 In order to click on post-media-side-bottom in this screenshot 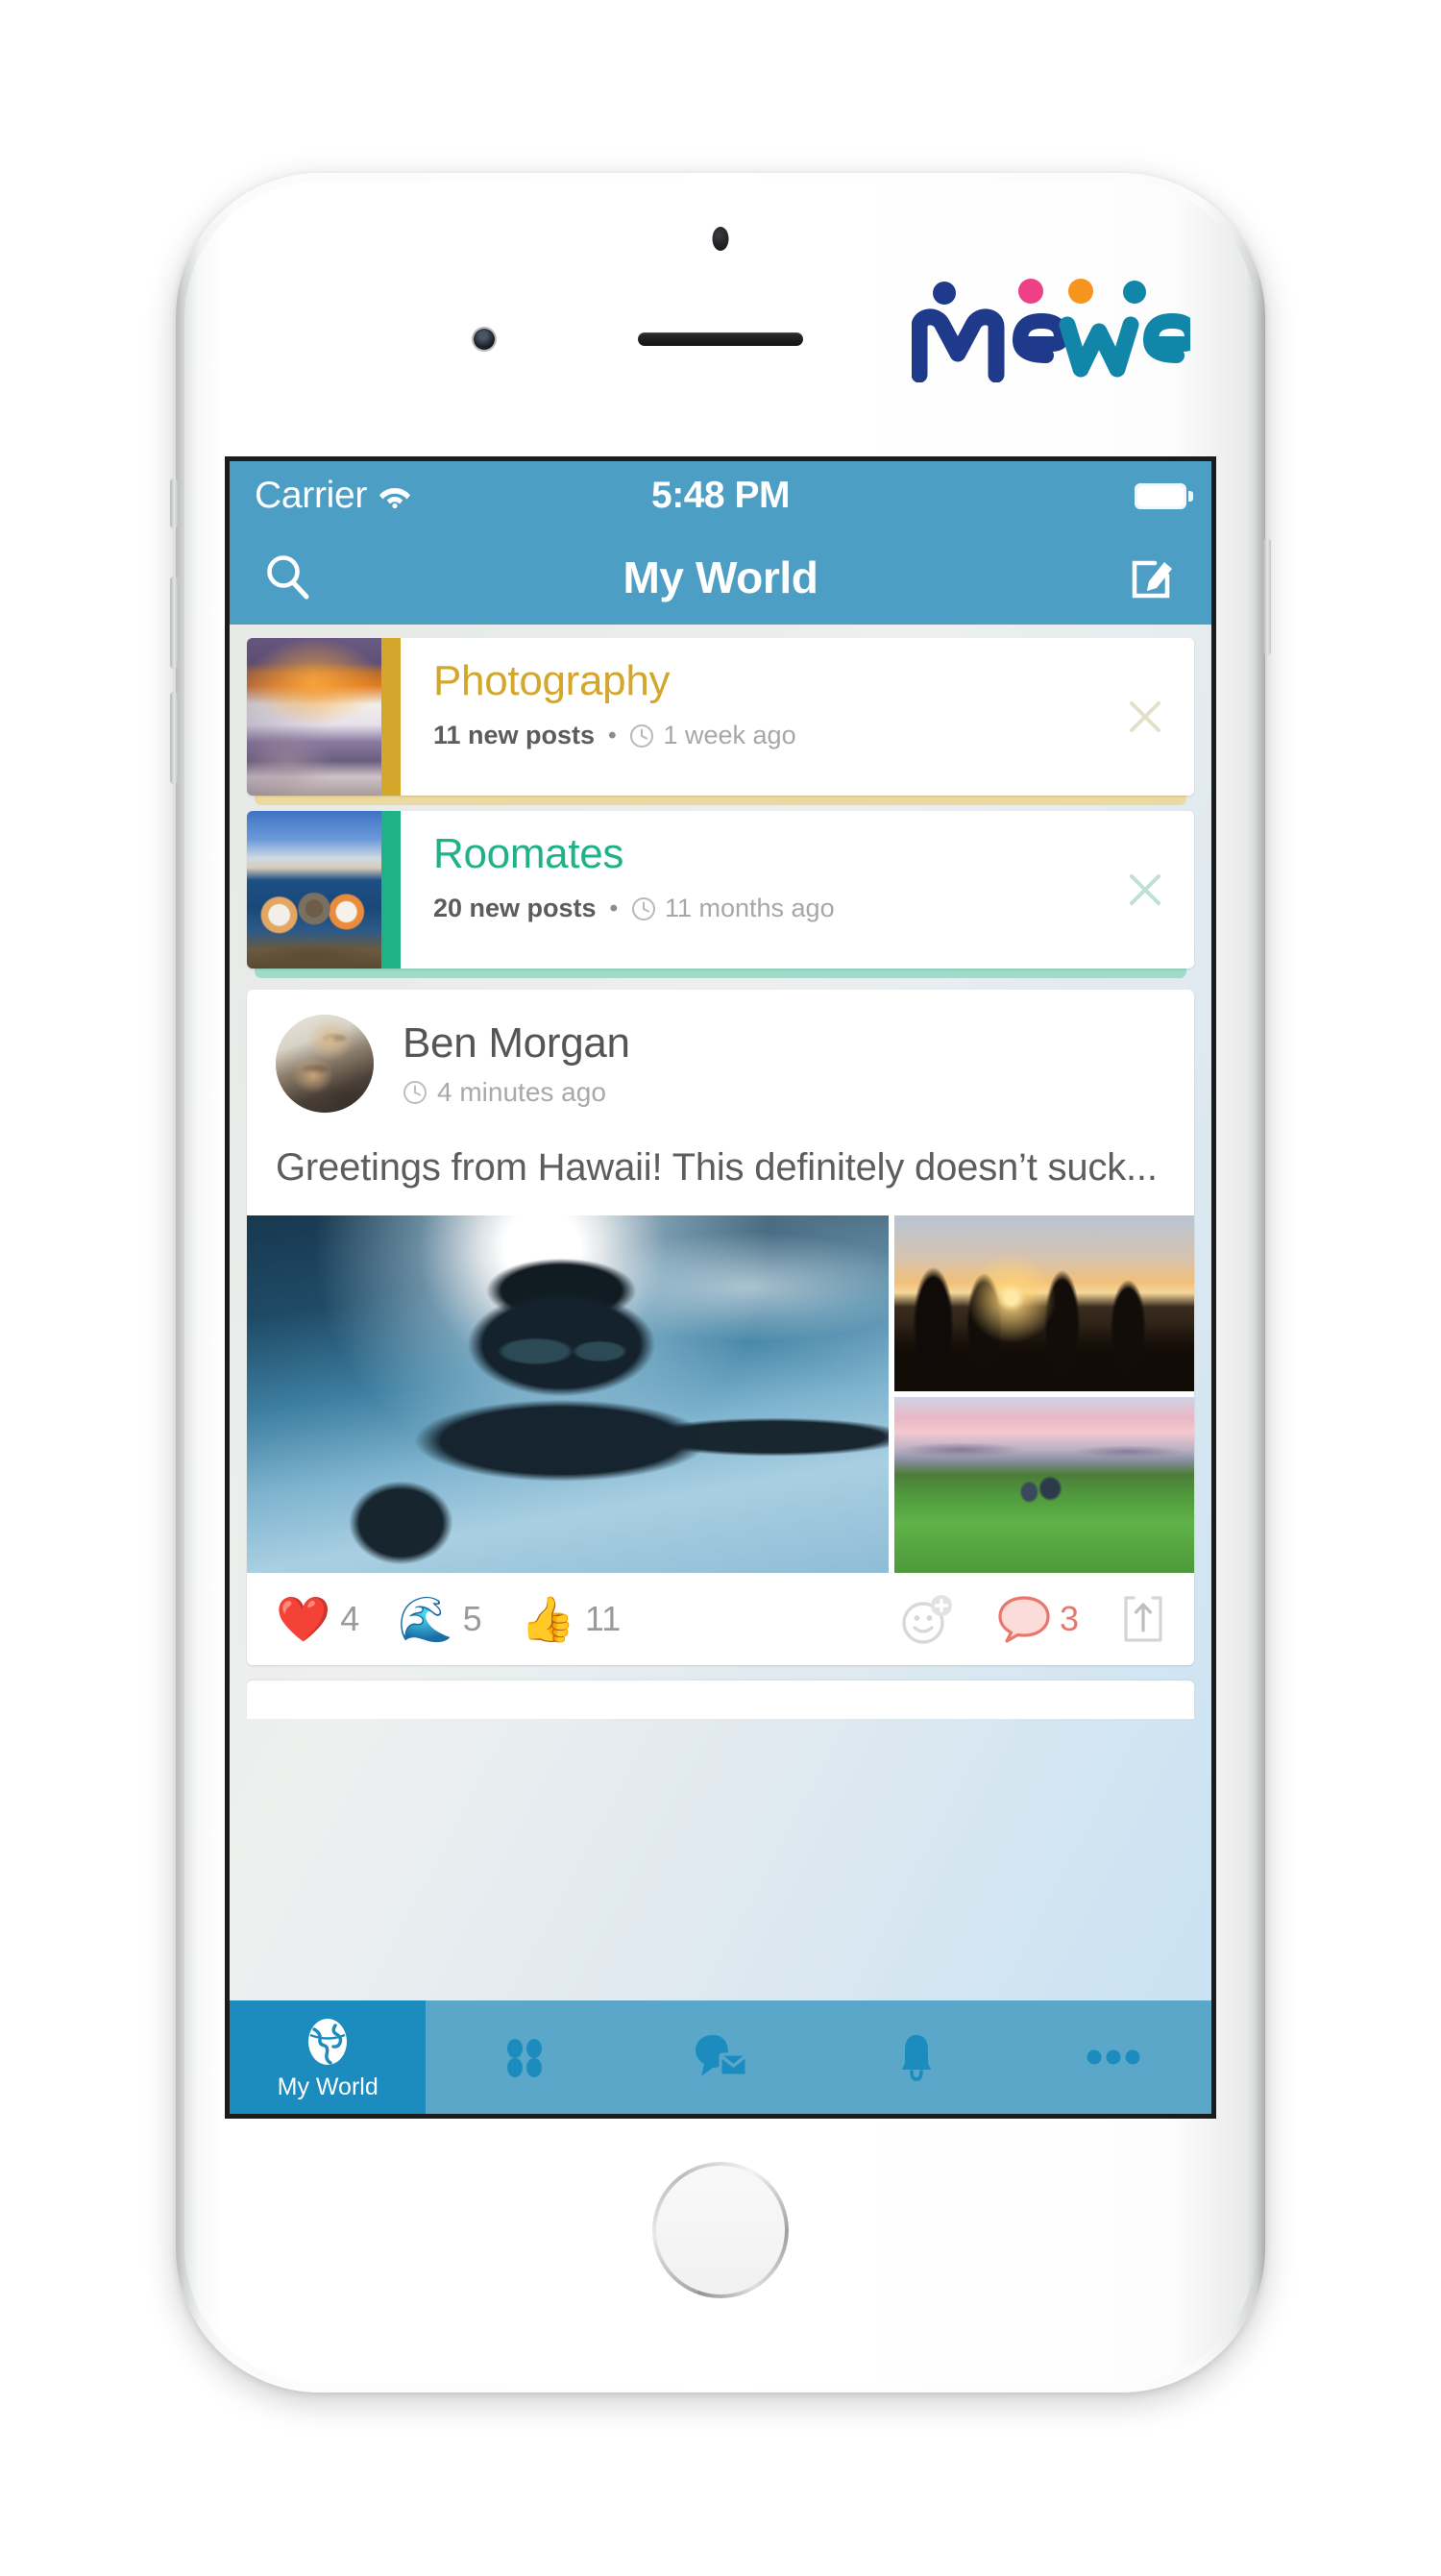, I will do `click(1044, 1485)`.